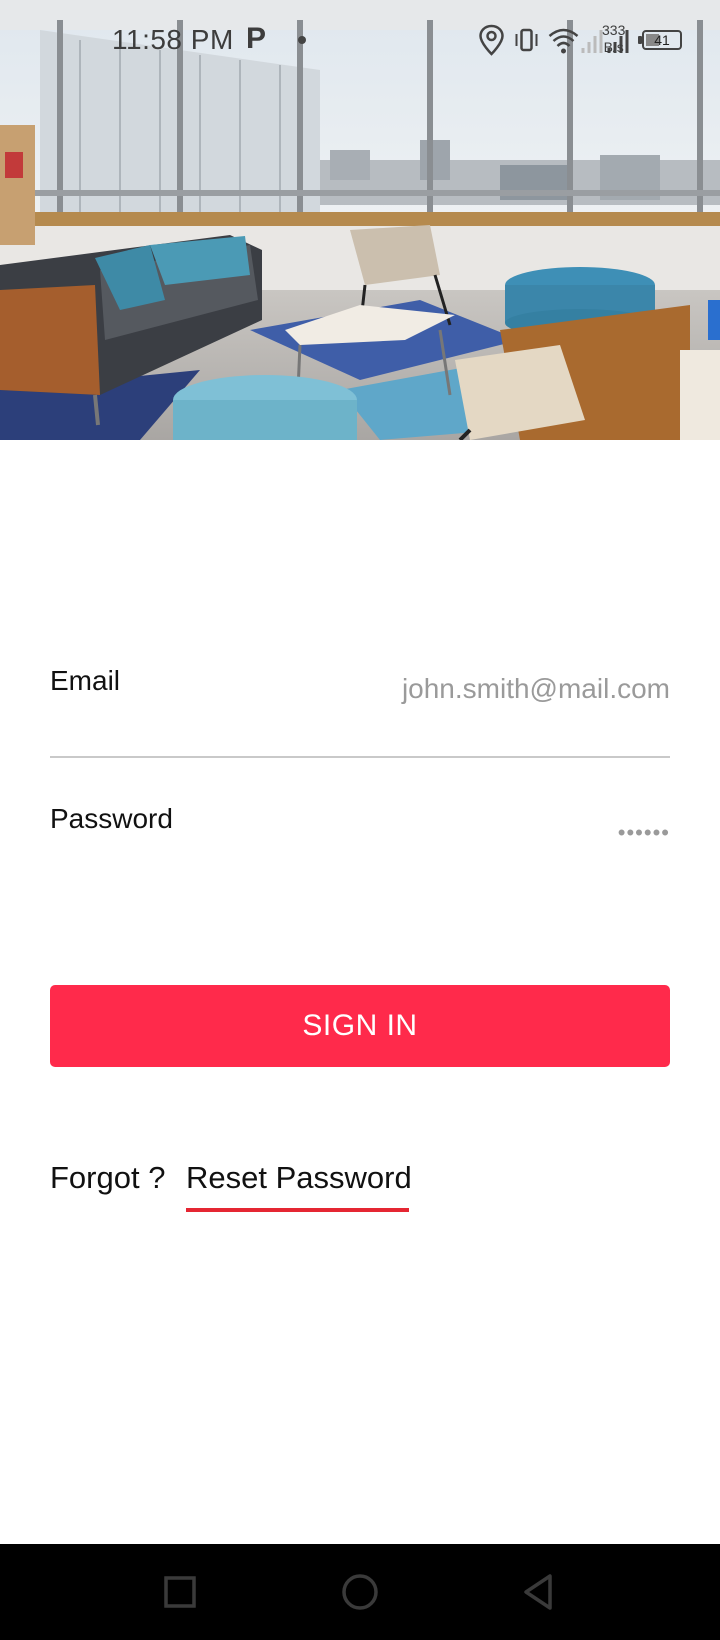  What do you see at coordinates (614, 30) in the screenshot?
I see `network-speed-value: 333` at bounding box center [614, 30].